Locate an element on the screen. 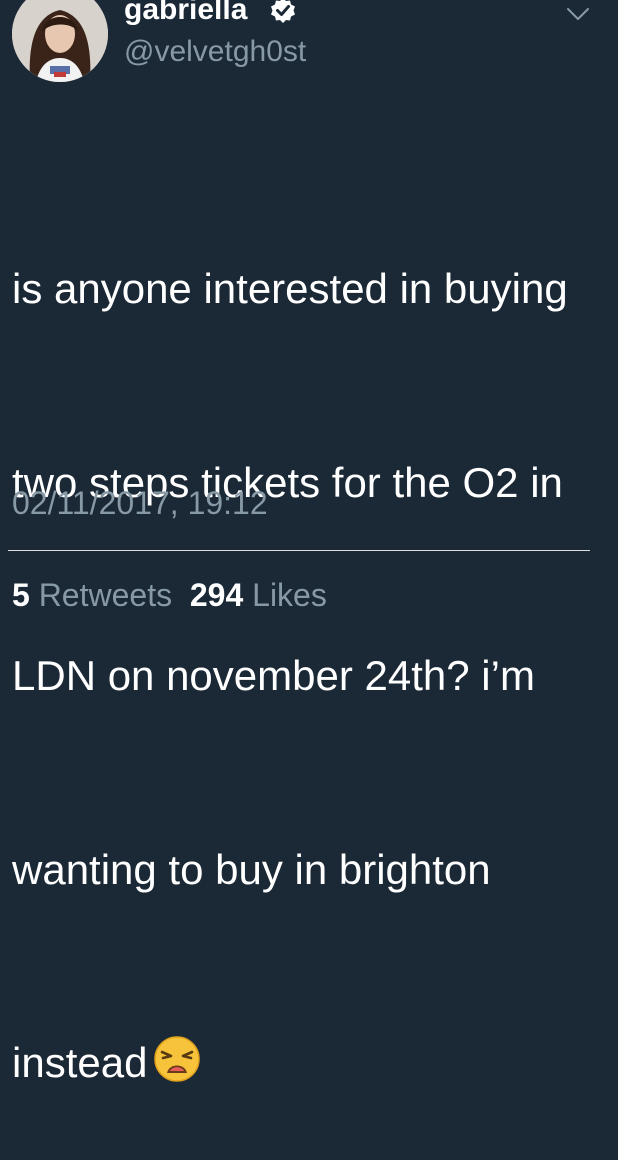  tweet-stats: 5 Retweets 294 Likes is located at coordinates (169, 595).